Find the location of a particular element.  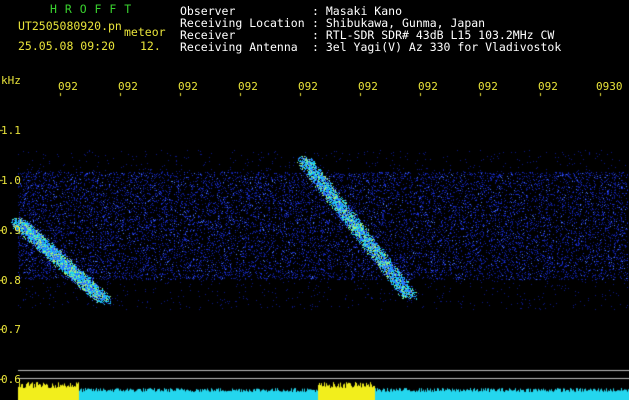

timestamp: 25.05.08 09:20 is located at coordinates (66, 46).